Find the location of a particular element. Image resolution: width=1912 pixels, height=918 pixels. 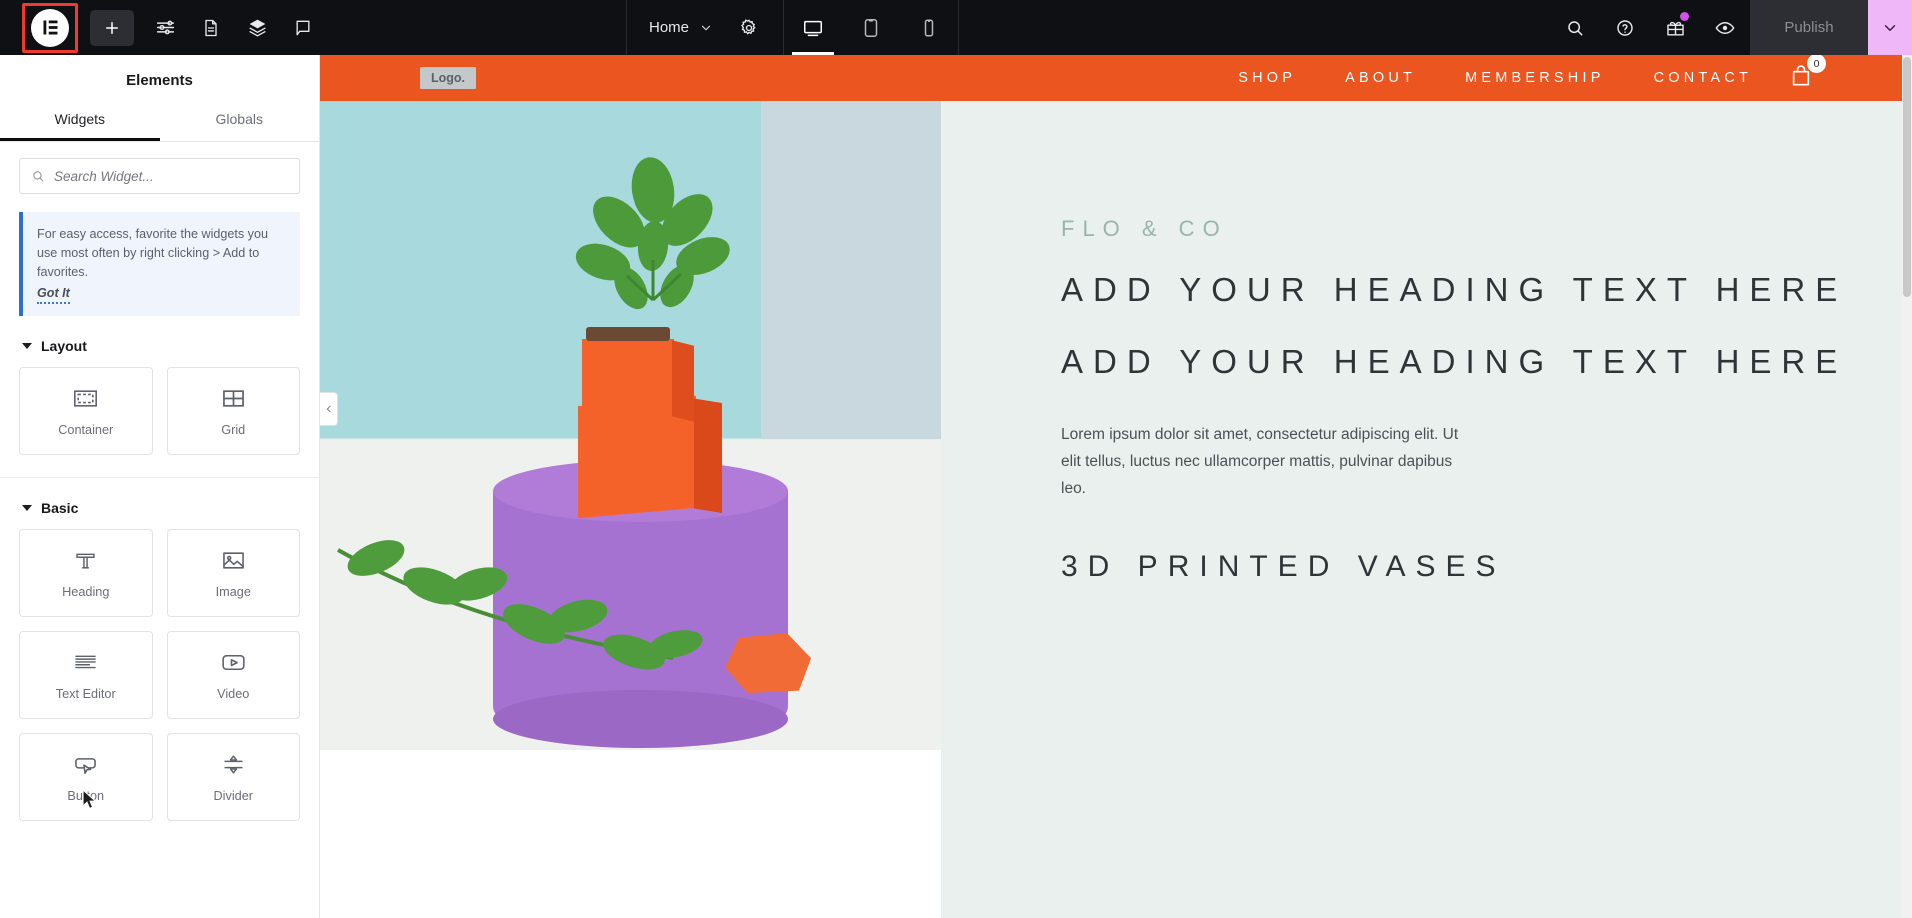

document-icon is located at coordinates (211, 27).